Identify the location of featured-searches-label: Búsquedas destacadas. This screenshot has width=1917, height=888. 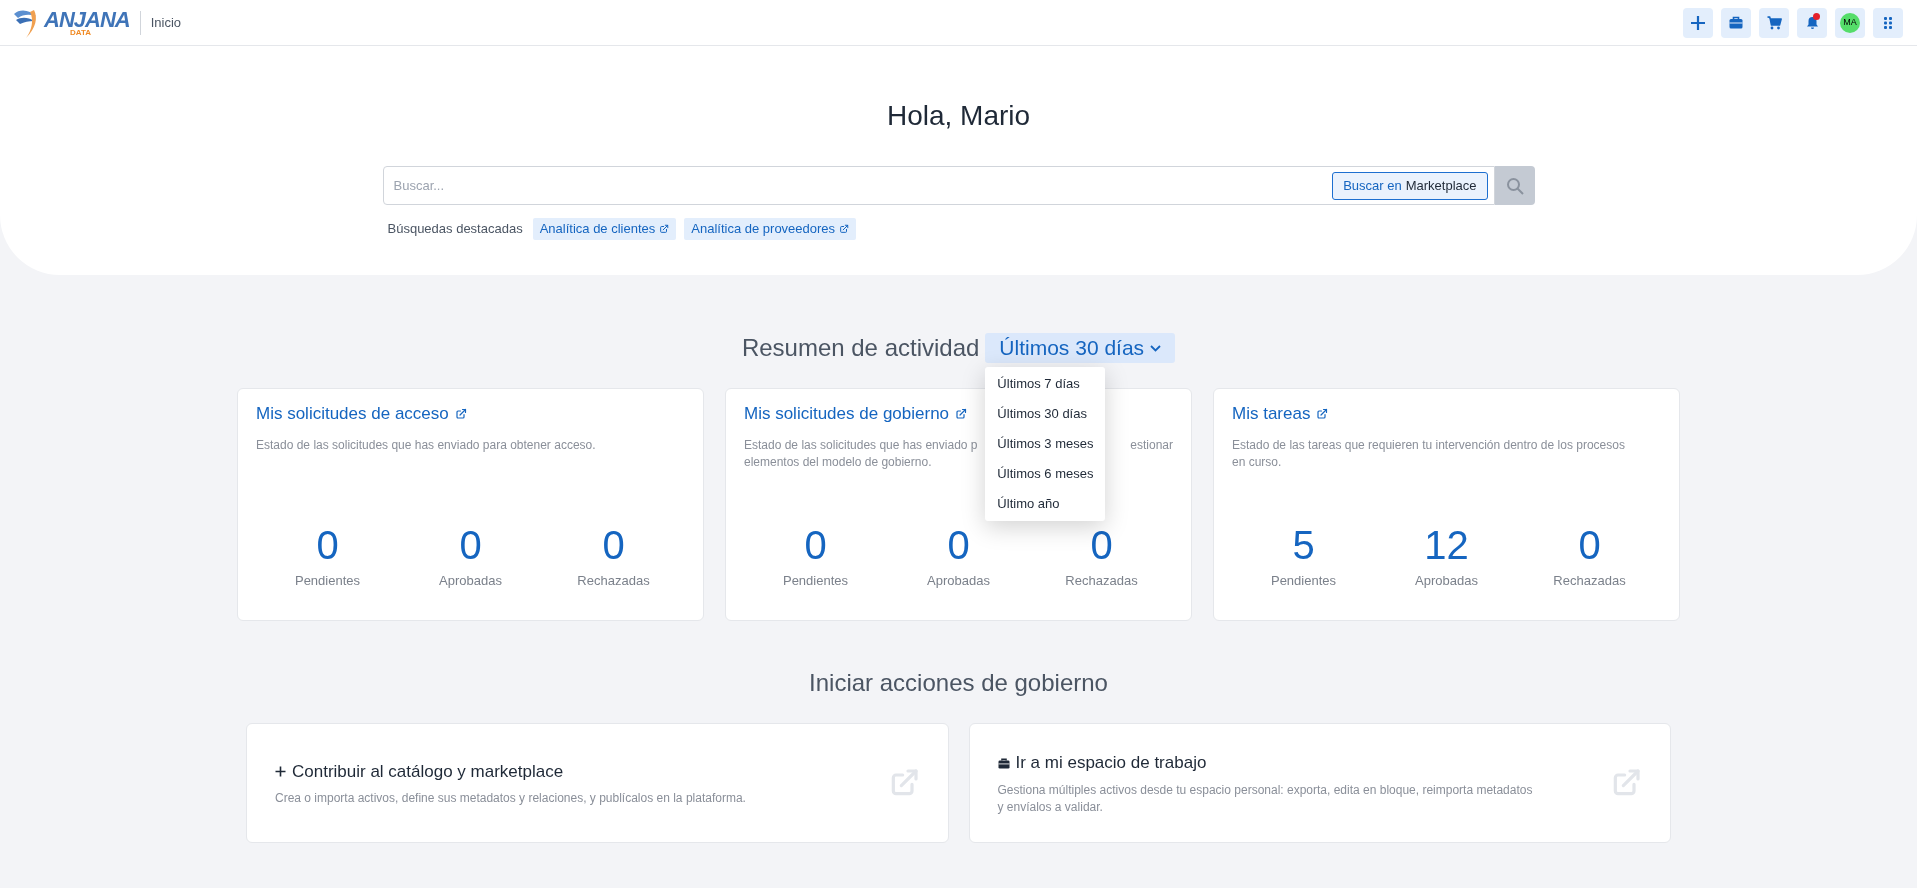
(455, 229).